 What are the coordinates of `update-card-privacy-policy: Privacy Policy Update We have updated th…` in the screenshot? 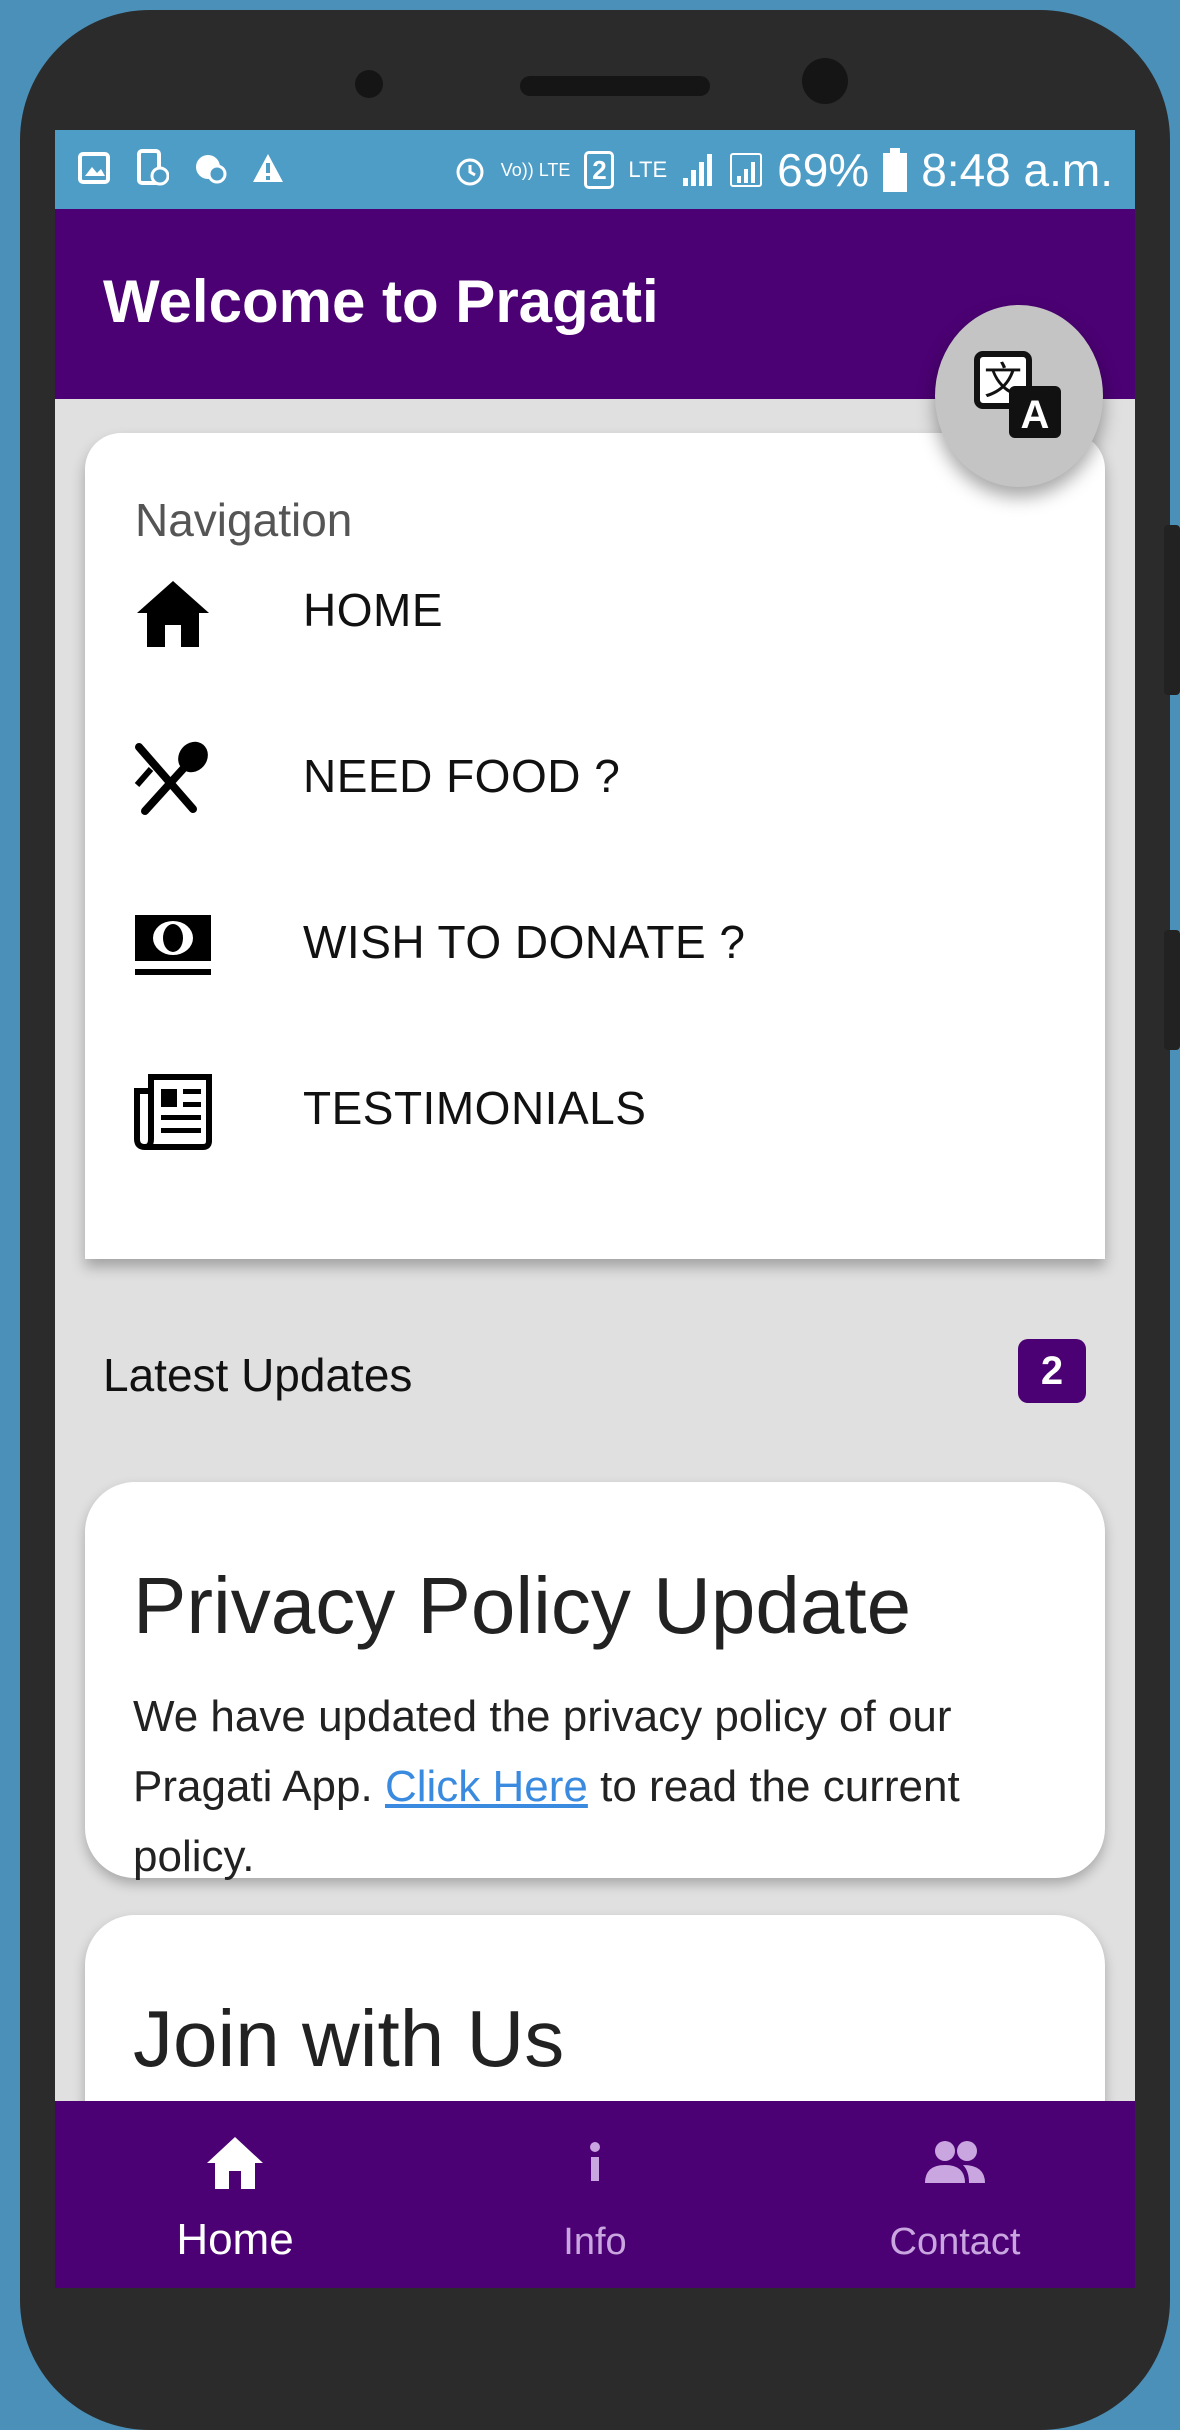 It's located at (595, 1681).